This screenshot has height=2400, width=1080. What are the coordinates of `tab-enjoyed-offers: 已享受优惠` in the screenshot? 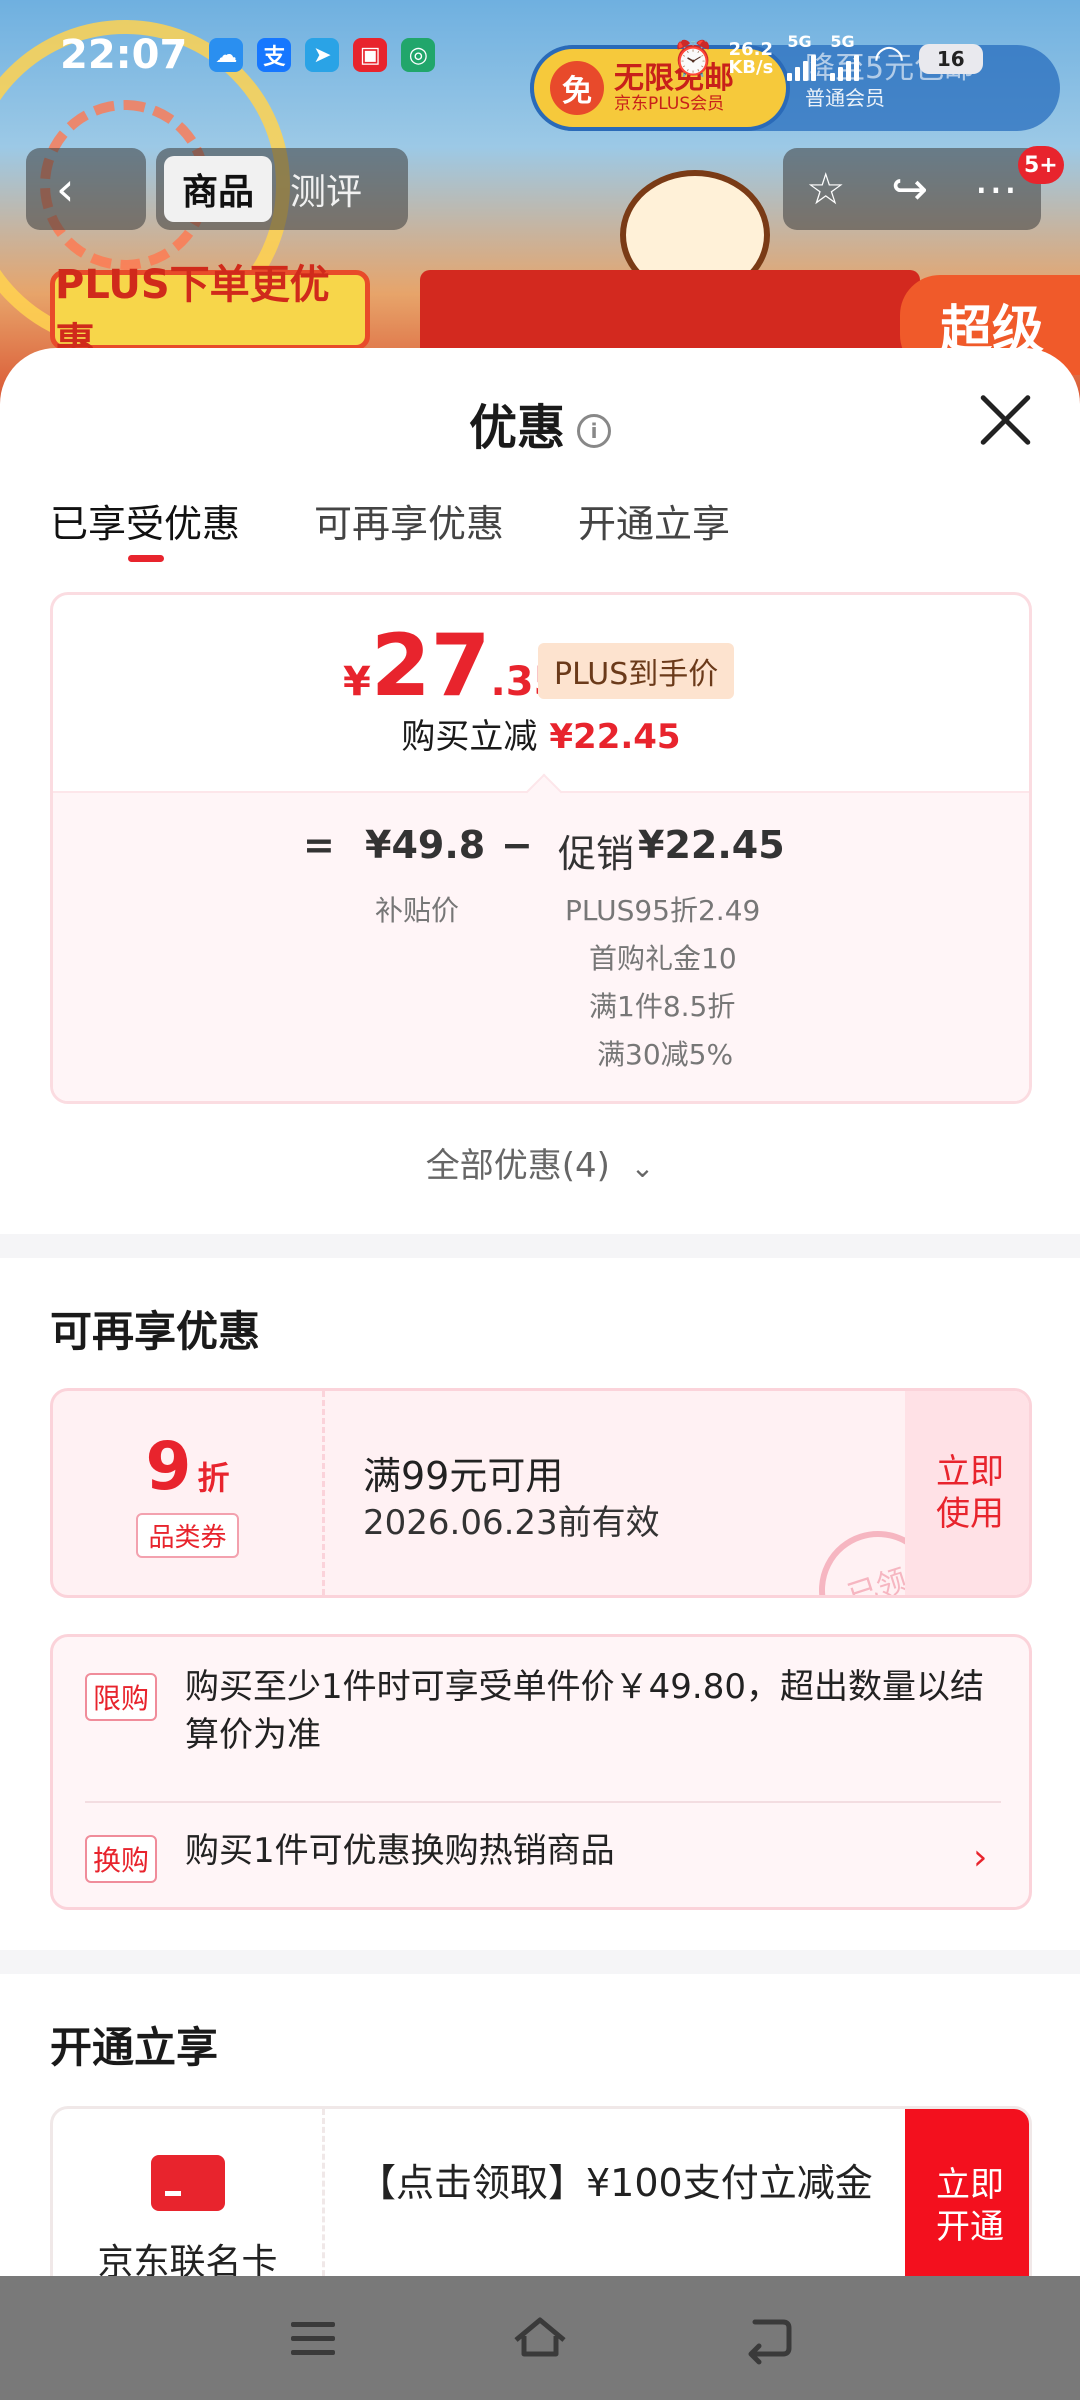 It's located at (145, 527).